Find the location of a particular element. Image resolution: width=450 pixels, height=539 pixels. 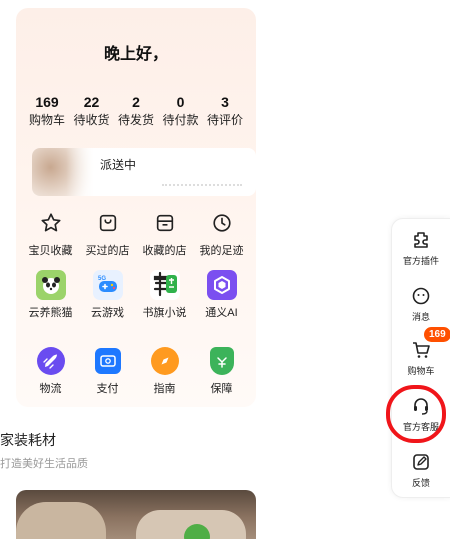

compass-icon is located at coordinates (164, 361).